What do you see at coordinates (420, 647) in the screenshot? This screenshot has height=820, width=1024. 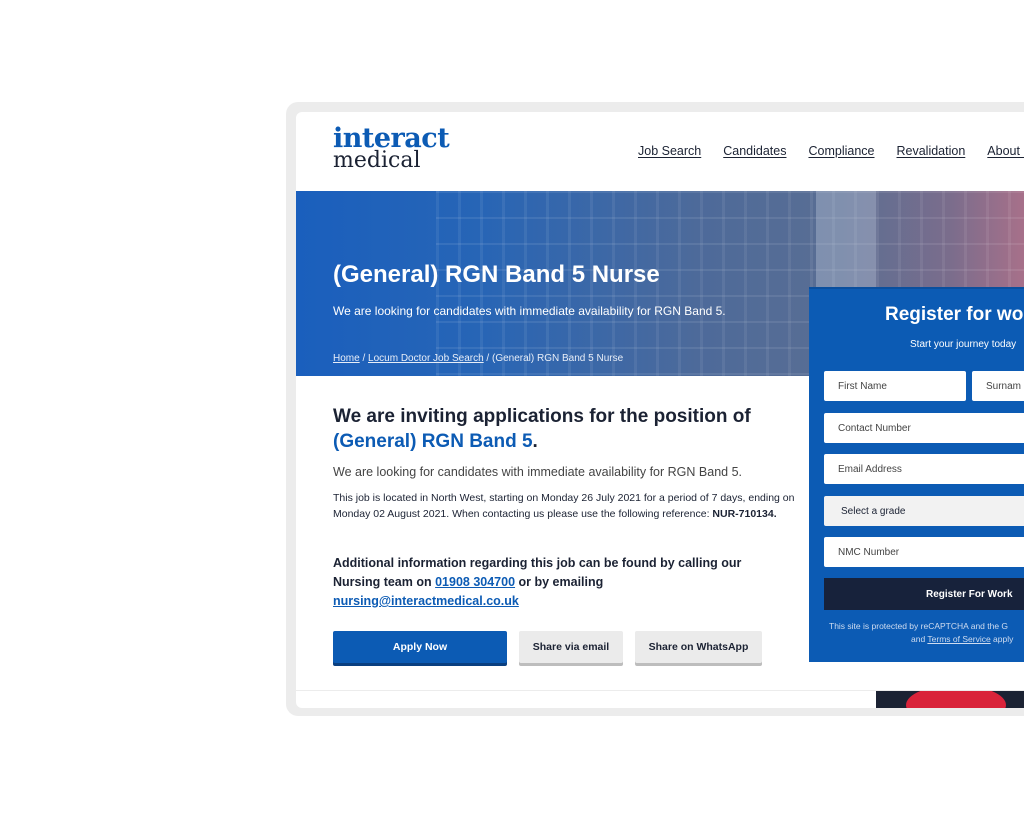 I see `apply-now-button: Apply Now` at bounding box center [420, 647].